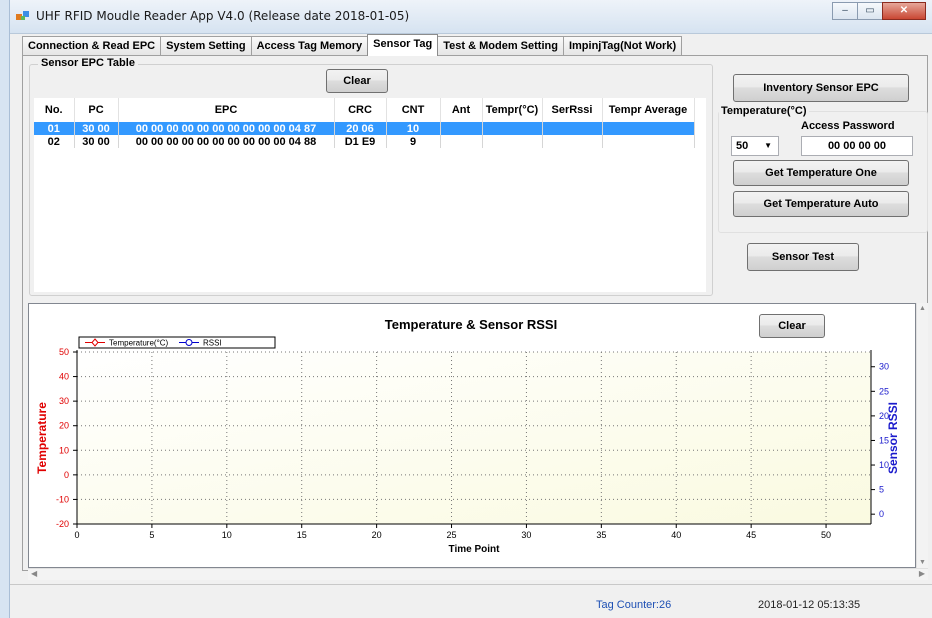 The image size is (932, 618). Describe the element at coordinates (809, 605) in the screenshot. I see `status-datetime: 2018-01-12 05:13:35` at that location.